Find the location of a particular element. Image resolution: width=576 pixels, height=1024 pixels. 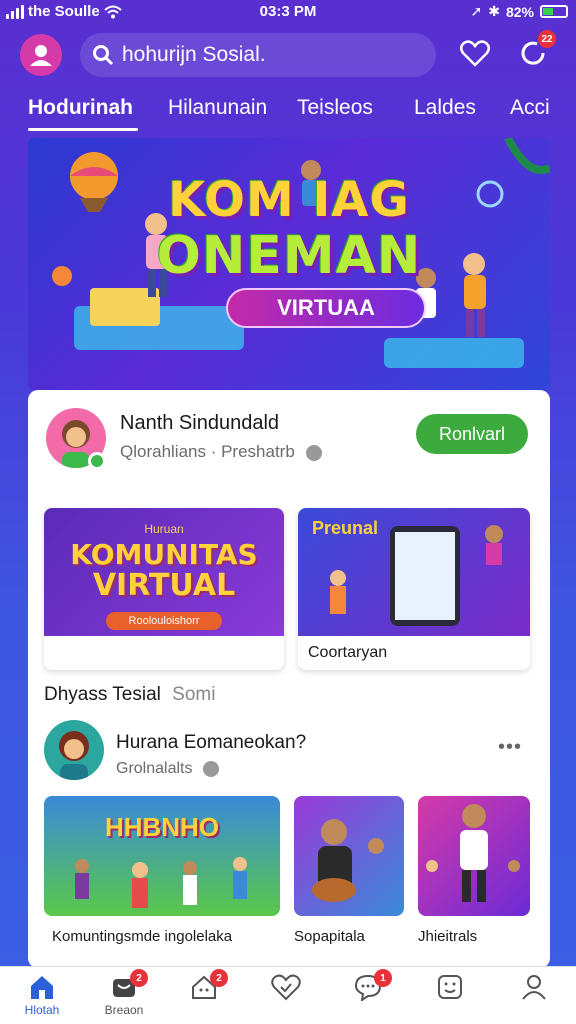

featured-image: Preunal is located at coordinates (414, 572).